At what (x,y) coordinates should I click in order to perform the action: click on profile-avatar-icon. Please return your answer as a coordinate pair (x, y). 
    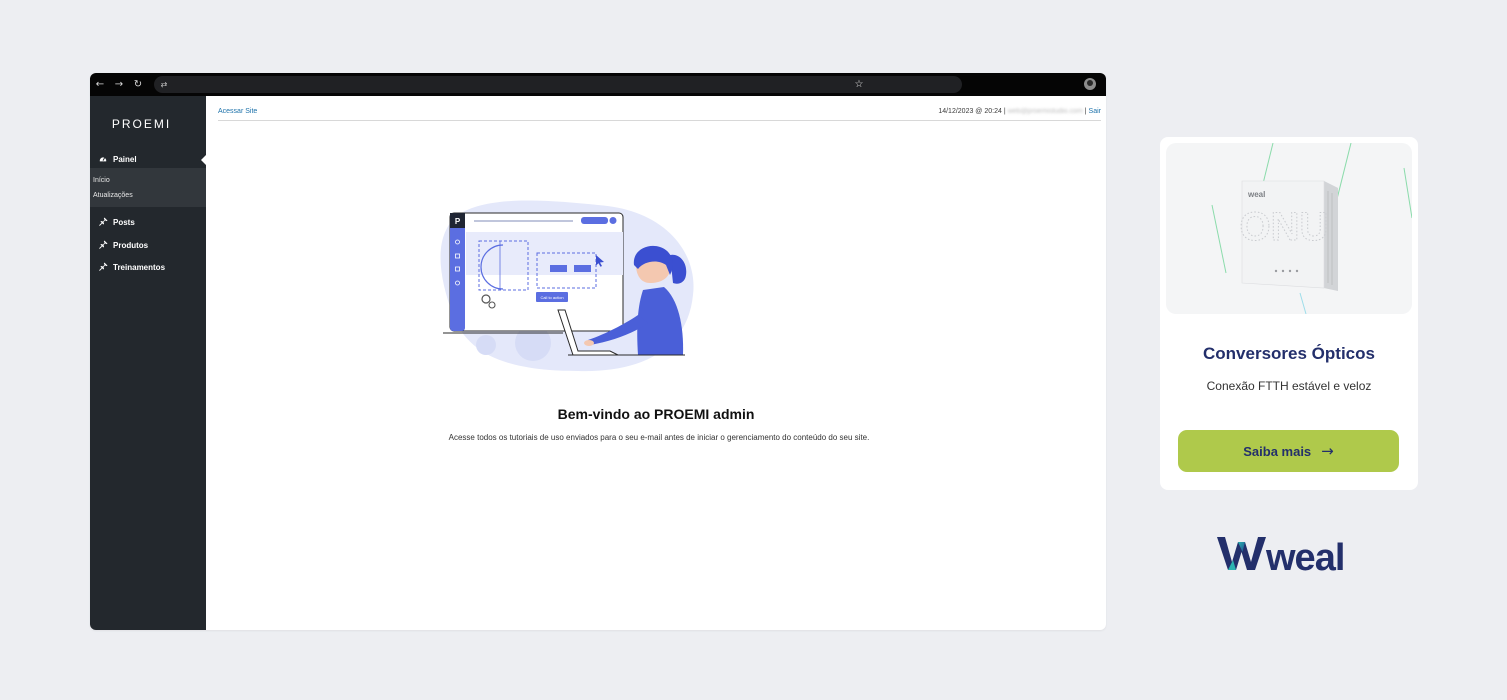
    Looking at the image, I should click on (1090, 84).